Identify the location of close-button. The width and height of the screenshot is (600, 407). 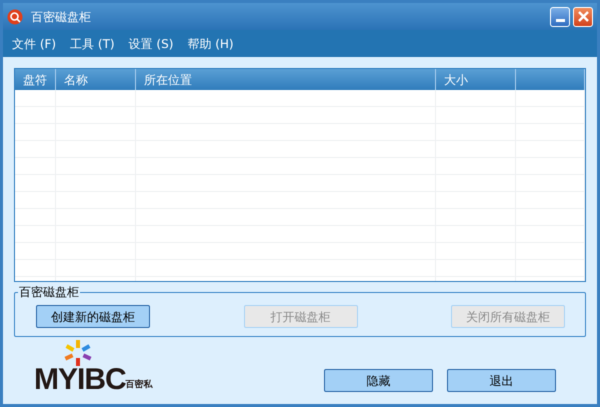
(583, 16).